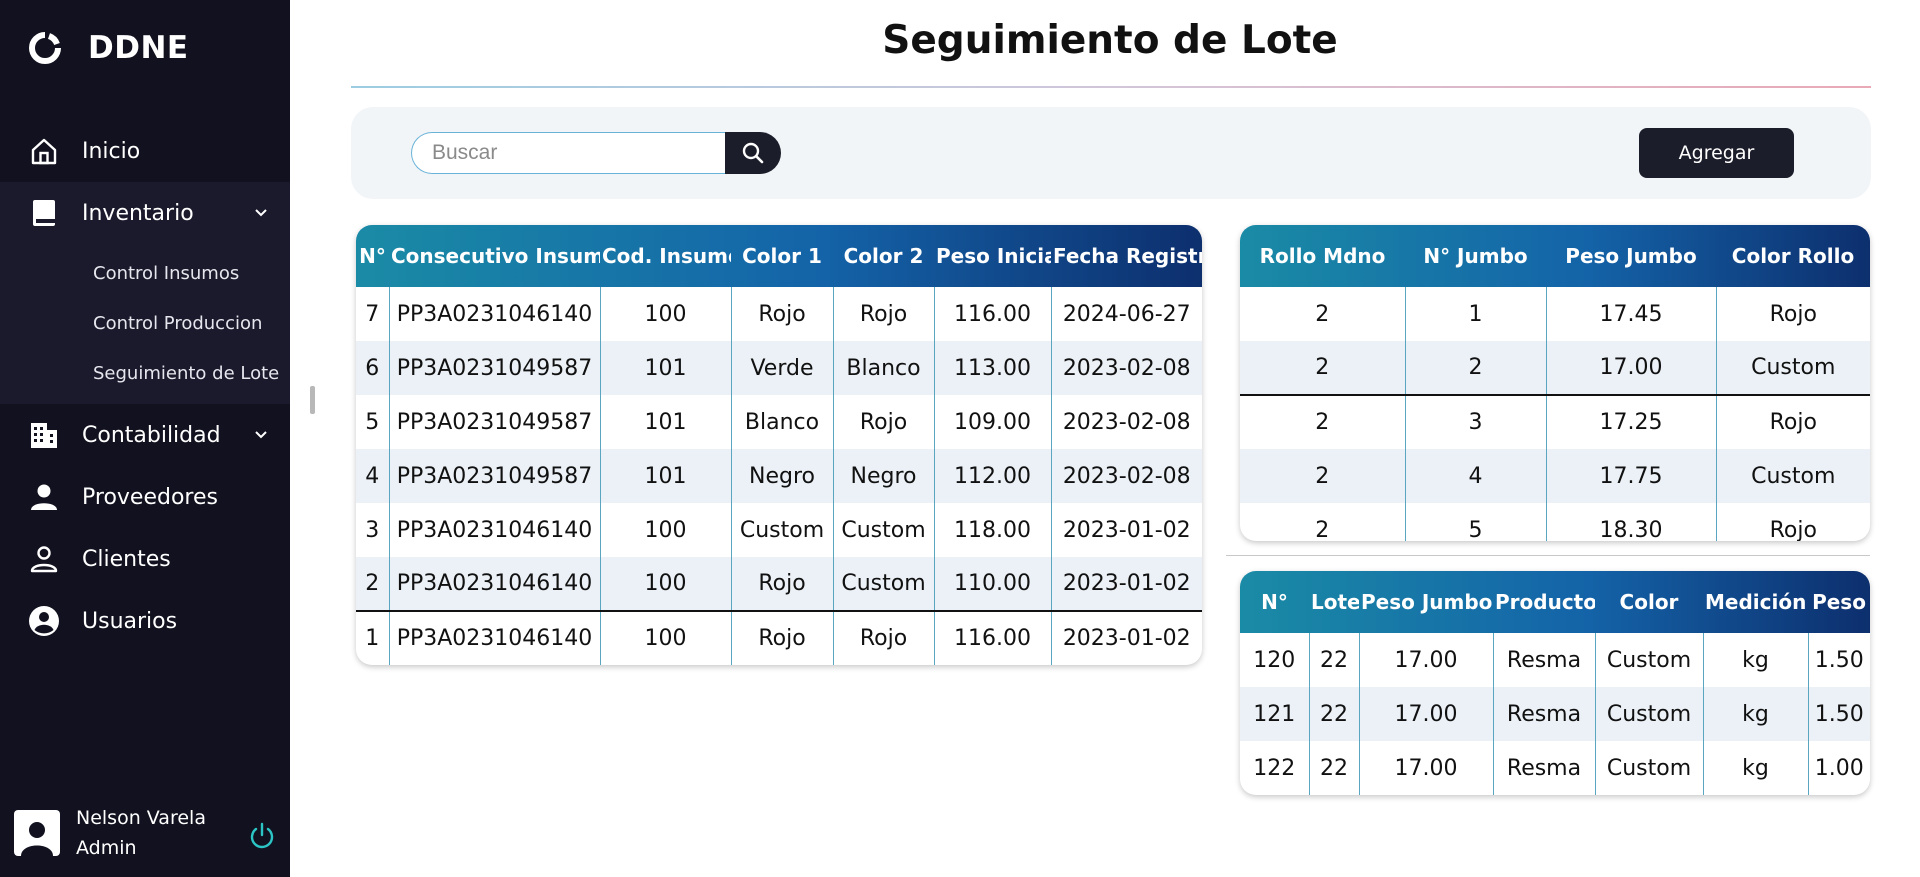 Image resolution: width=1920 pixels, height=877 pixels. I want to click on column-header: N° Jumbo, so click(1475, 256).